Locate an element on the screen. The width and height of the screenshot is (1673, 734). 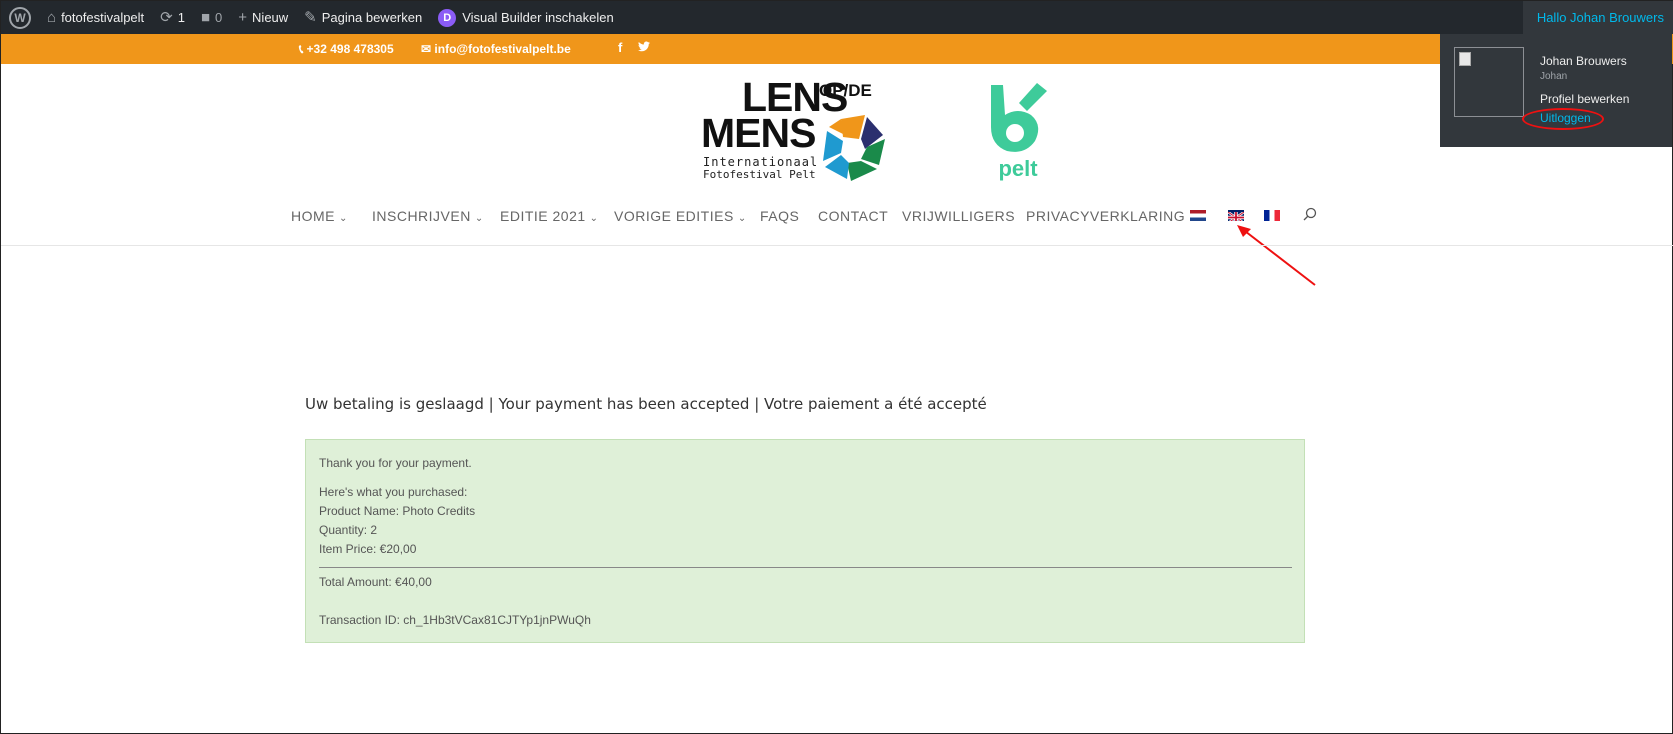
header-divider is located at coordinates (837, 245).